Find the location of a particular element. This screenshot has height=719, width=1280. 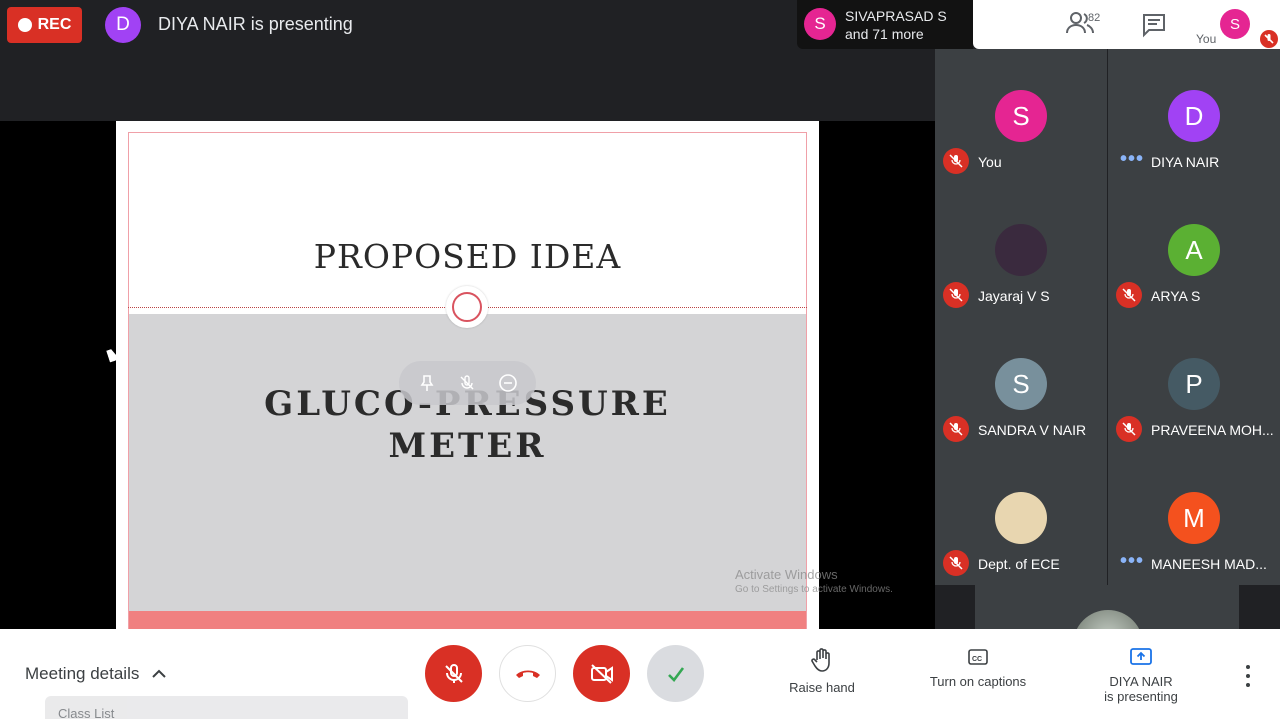

remove-from-call-icon is located at coordinates (508, 383).